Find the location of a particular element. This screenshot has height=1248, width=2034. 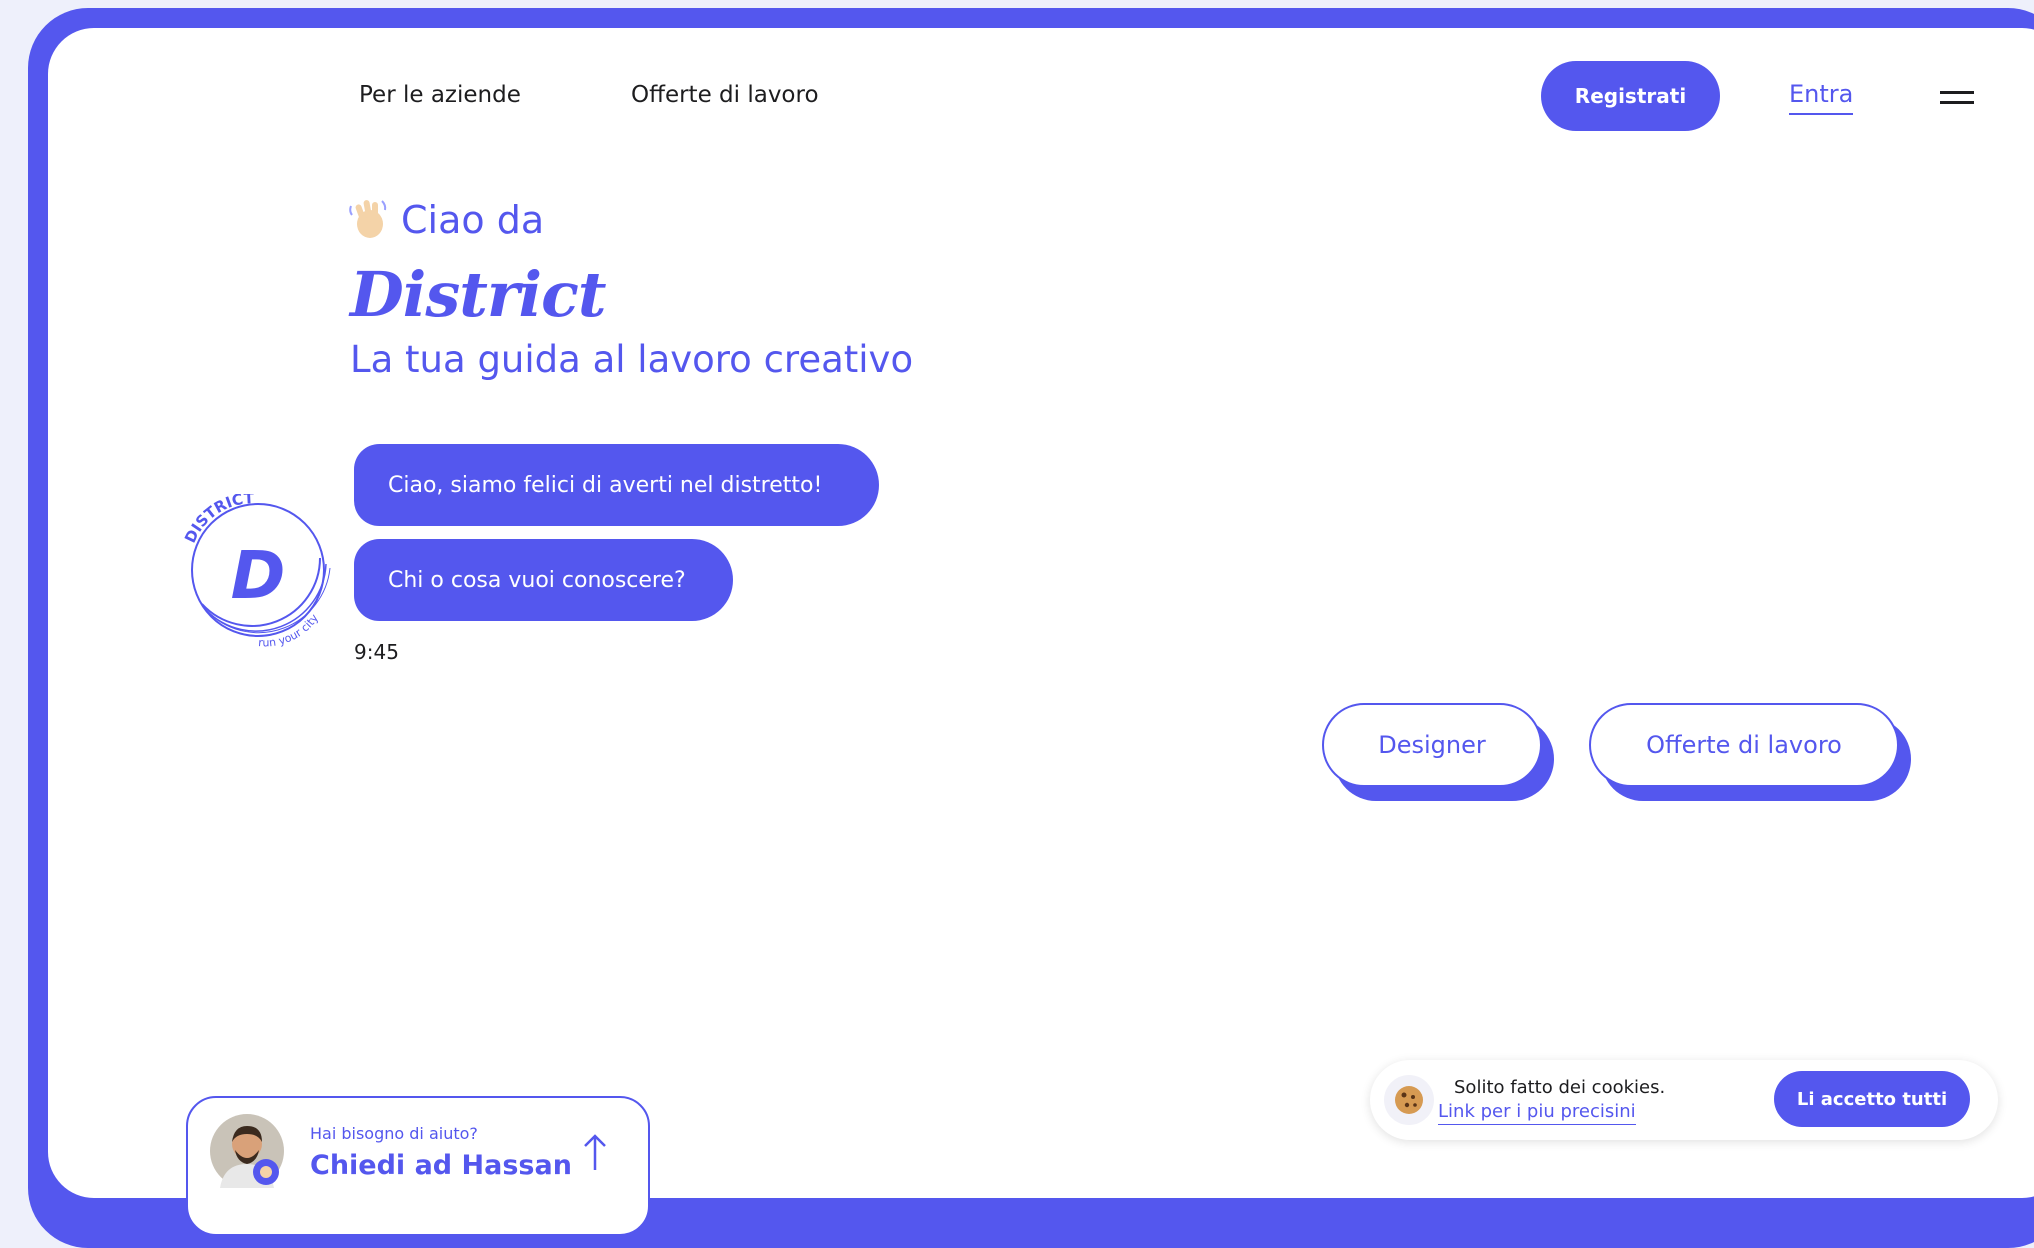

tagline: La tua guida al lavoro creativo is located at coordinates (632, 359).